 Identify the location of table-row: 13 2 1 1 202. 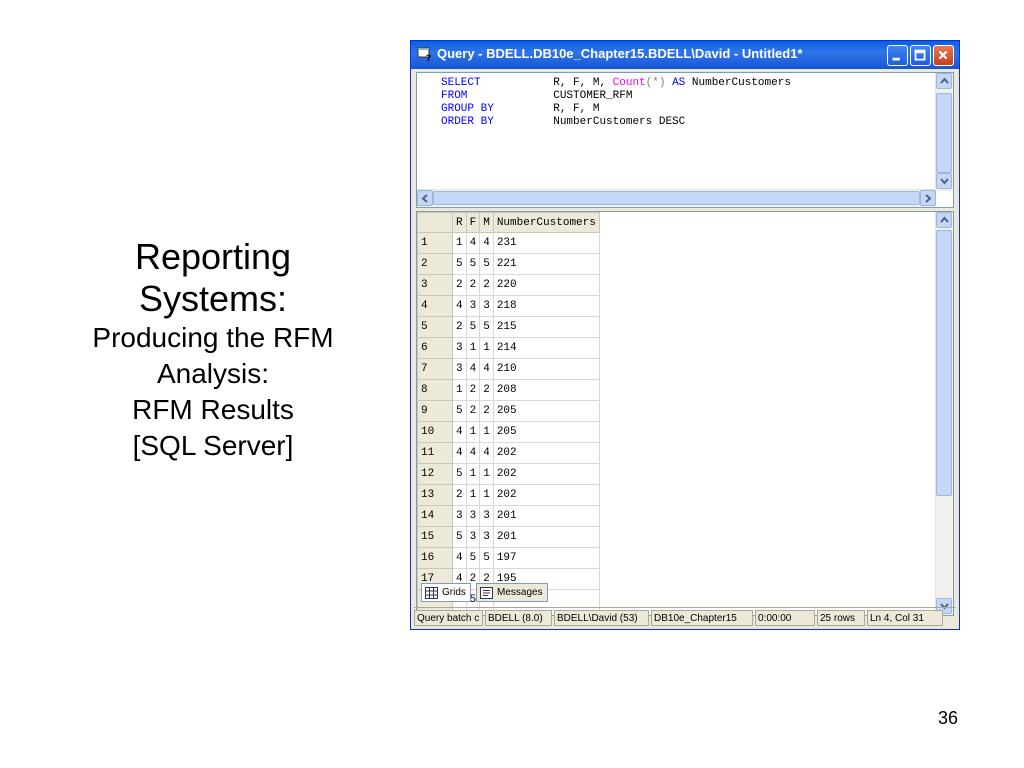
(508, 495).